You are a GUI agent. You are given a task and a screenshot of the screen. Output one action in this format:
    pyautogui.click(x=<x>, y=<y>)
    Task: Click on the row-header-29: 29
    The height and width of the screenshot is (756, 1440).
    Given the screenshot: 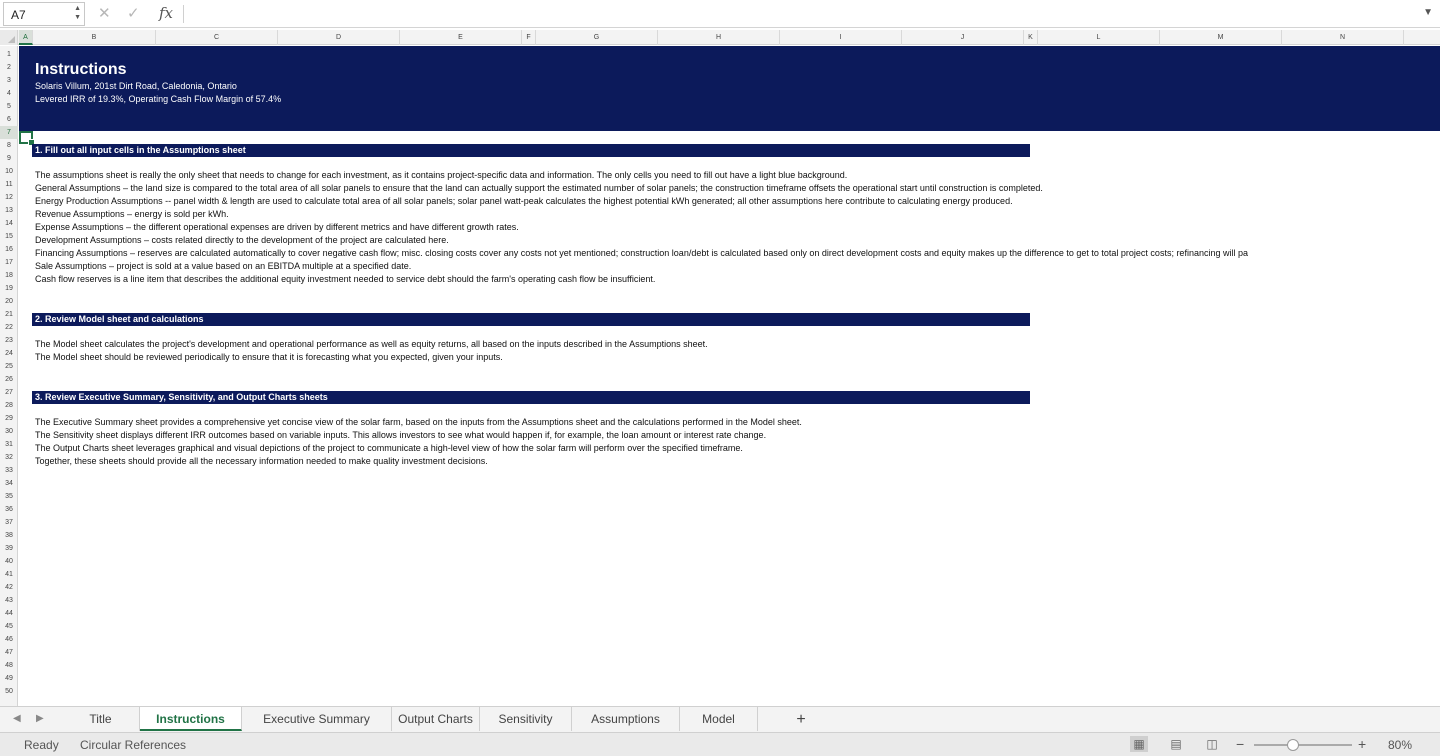 What is the action you would take?
    pyautogui.click(x=9, y=418)
    